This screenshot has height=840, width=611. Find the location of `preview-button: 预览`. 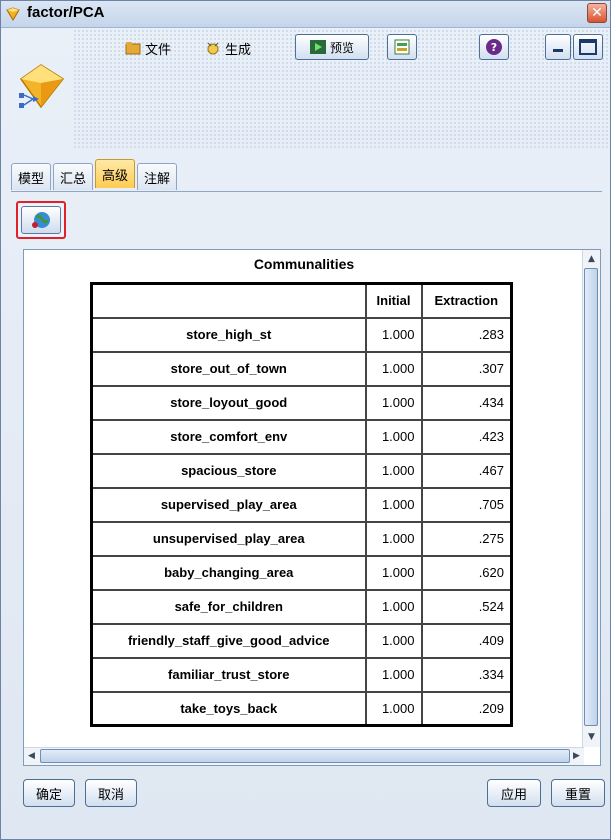

preview-button: 预览 is located at coordinates (332, 47).